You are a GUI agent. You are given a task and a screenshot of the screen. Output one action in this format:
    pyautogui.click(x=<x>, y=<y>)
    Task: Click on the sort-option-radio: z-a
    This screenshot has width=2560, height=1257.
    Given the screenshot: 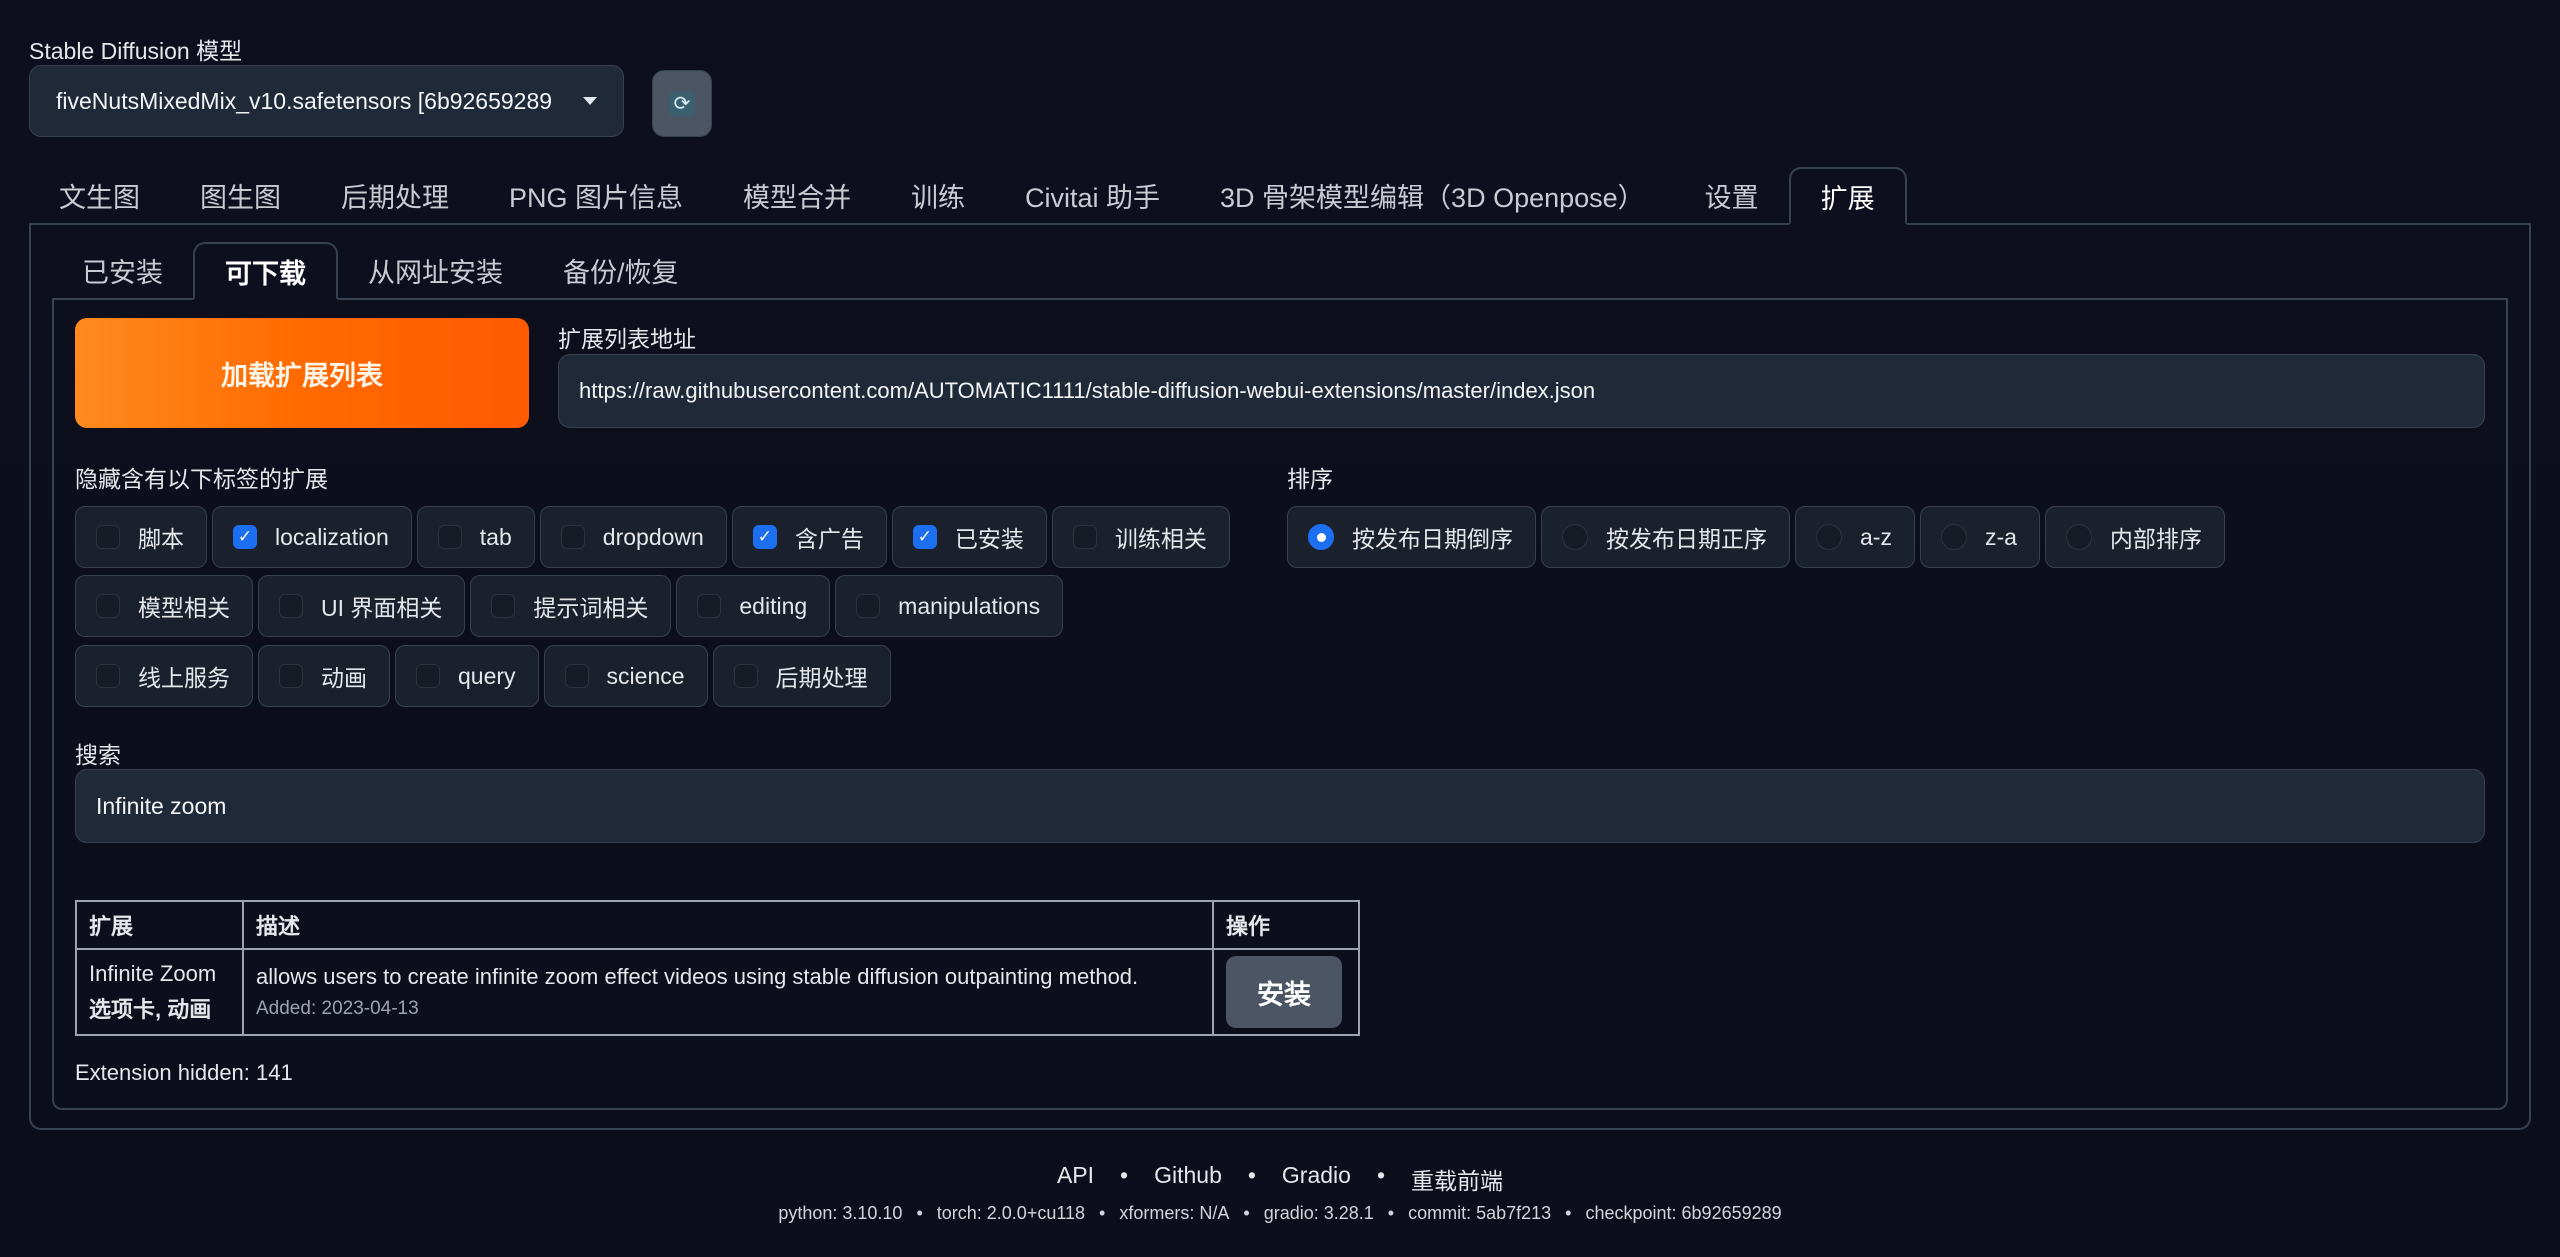 What is the action you would take?
    pyautogui.click(x=1979, y=537)
    